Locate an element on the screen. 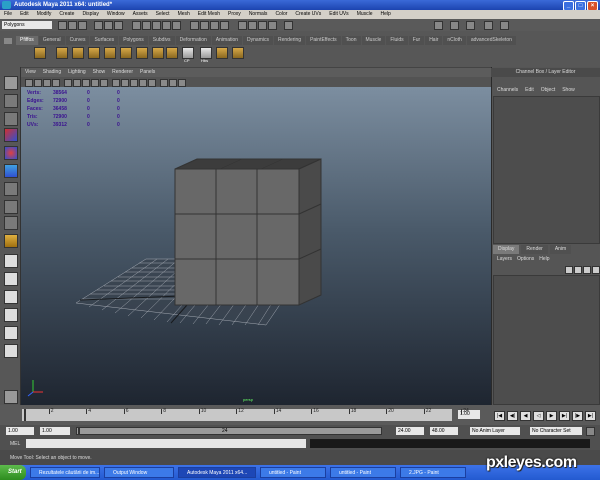  layer-list is located at coordinates (546, 340).